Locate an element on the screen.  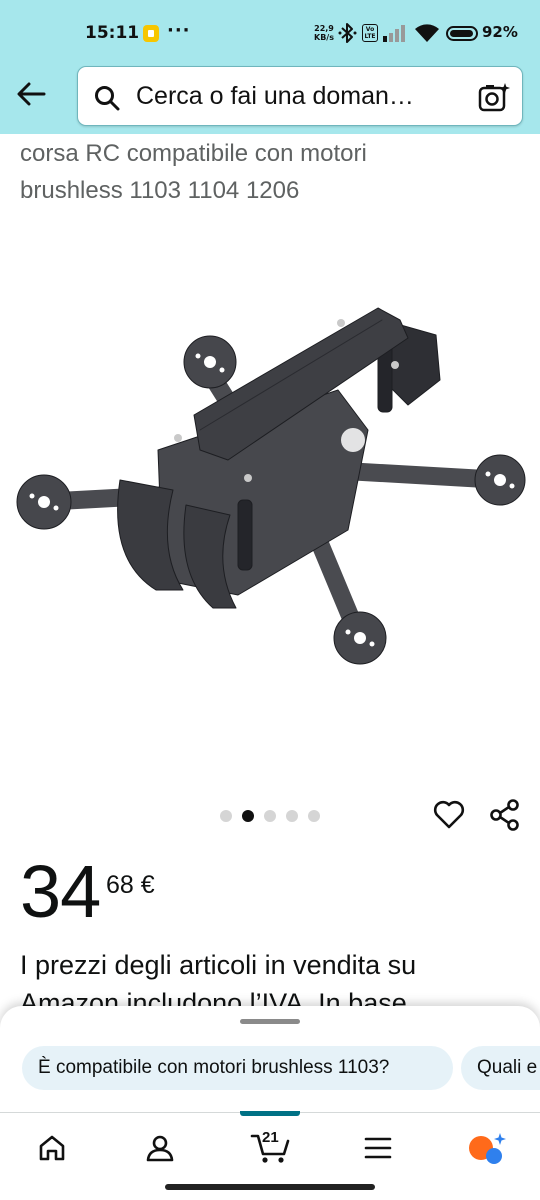
share-icon is located at coordinates (505, 815).